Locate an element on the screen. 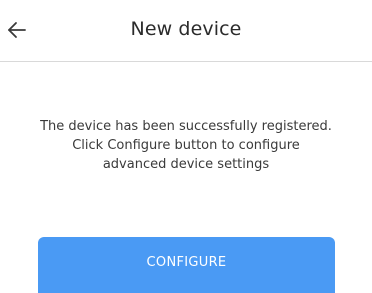  page-title: New device is located at coordinates (186, 29).